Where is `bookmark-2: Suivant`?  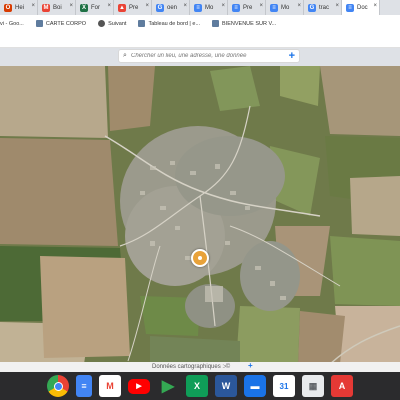 bookmark-2: Suivant is located at coordinates (112, 23).